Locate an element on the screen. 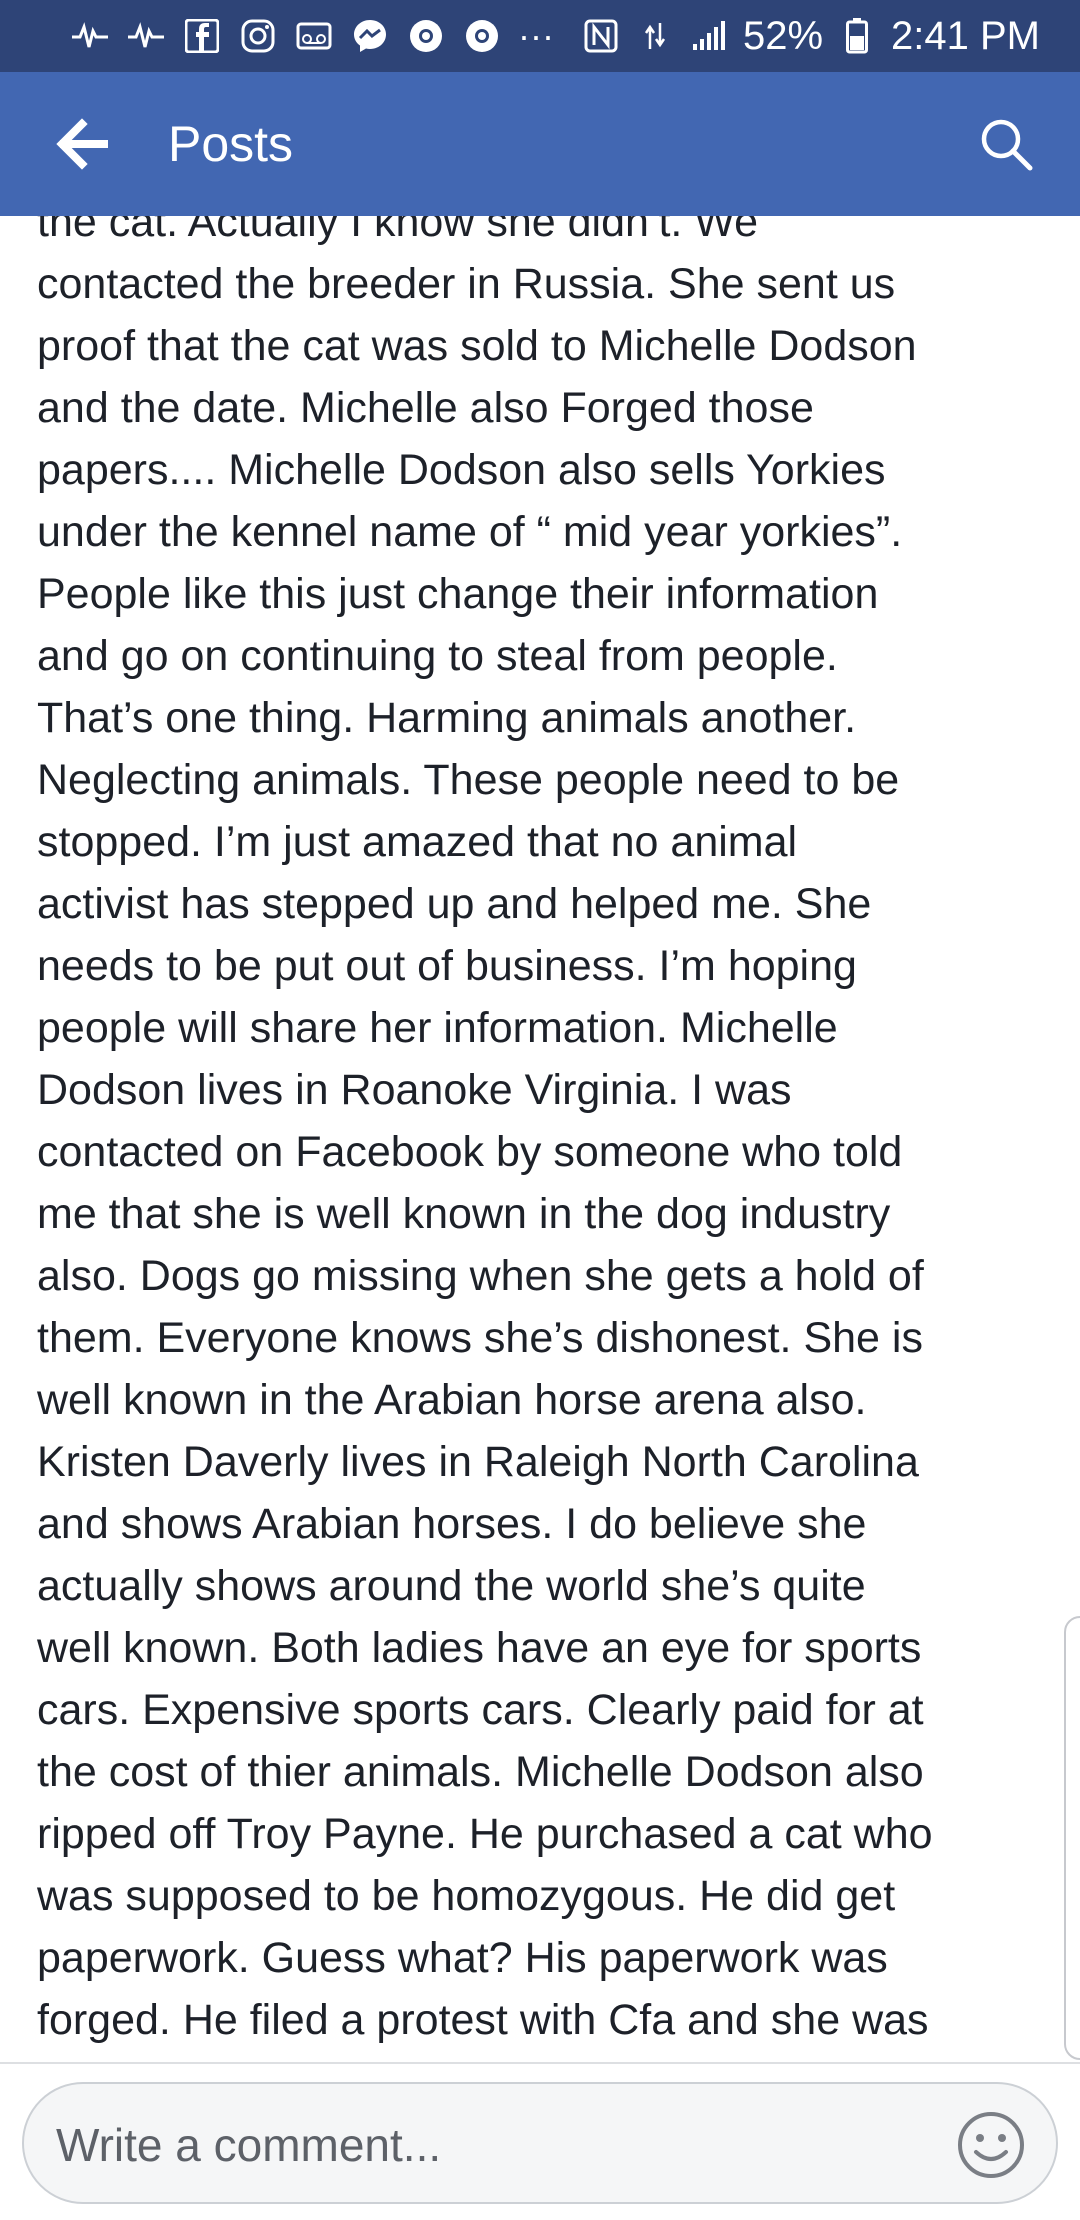 Image resolution: width=1080 pixels, height=2220 pixels. back-button is located at coordinates (82, 144).